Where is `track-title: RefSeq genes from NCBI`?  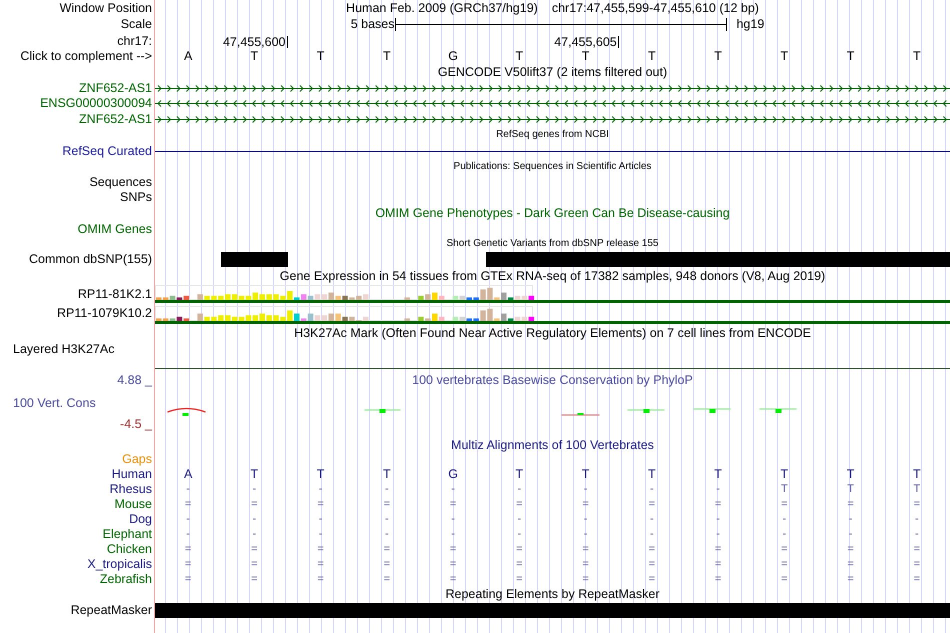
track-title: RefSeq genes from NCBI is located at coordinates (552, 135).